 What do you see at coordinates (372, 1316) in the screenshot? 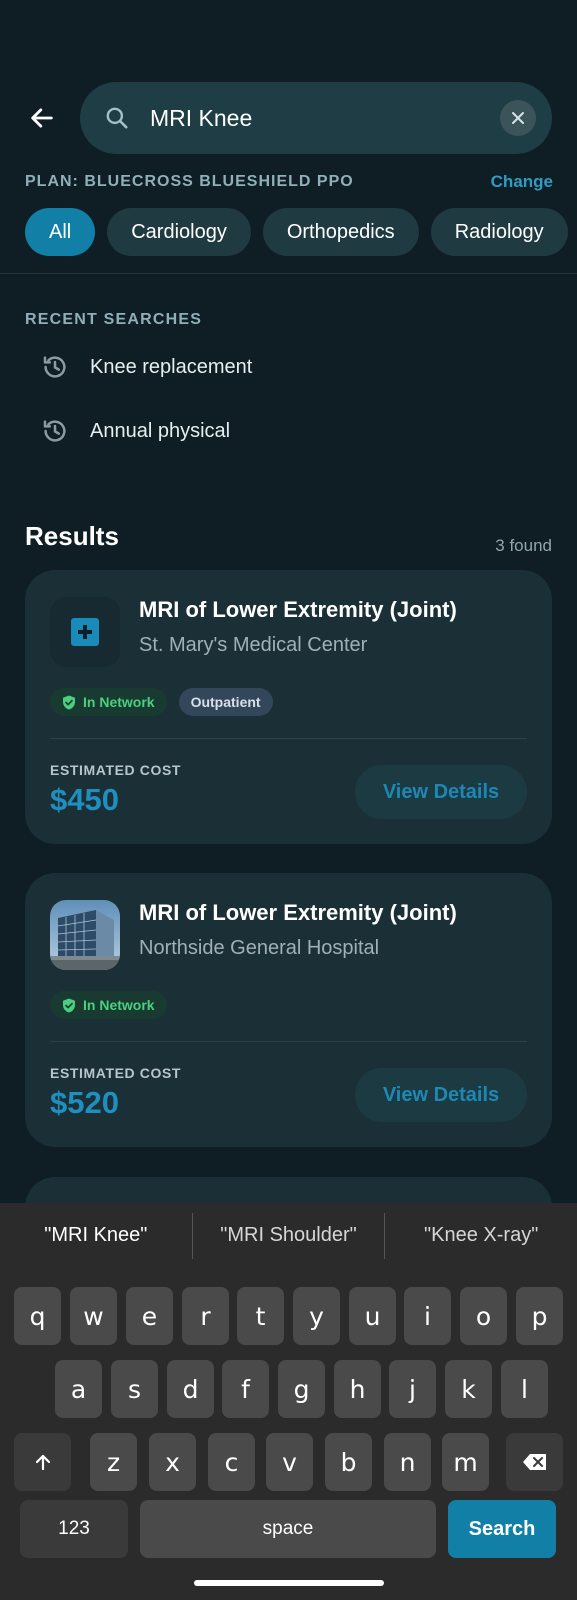
I see `key-u: u` at bounding box center [372, 1316].